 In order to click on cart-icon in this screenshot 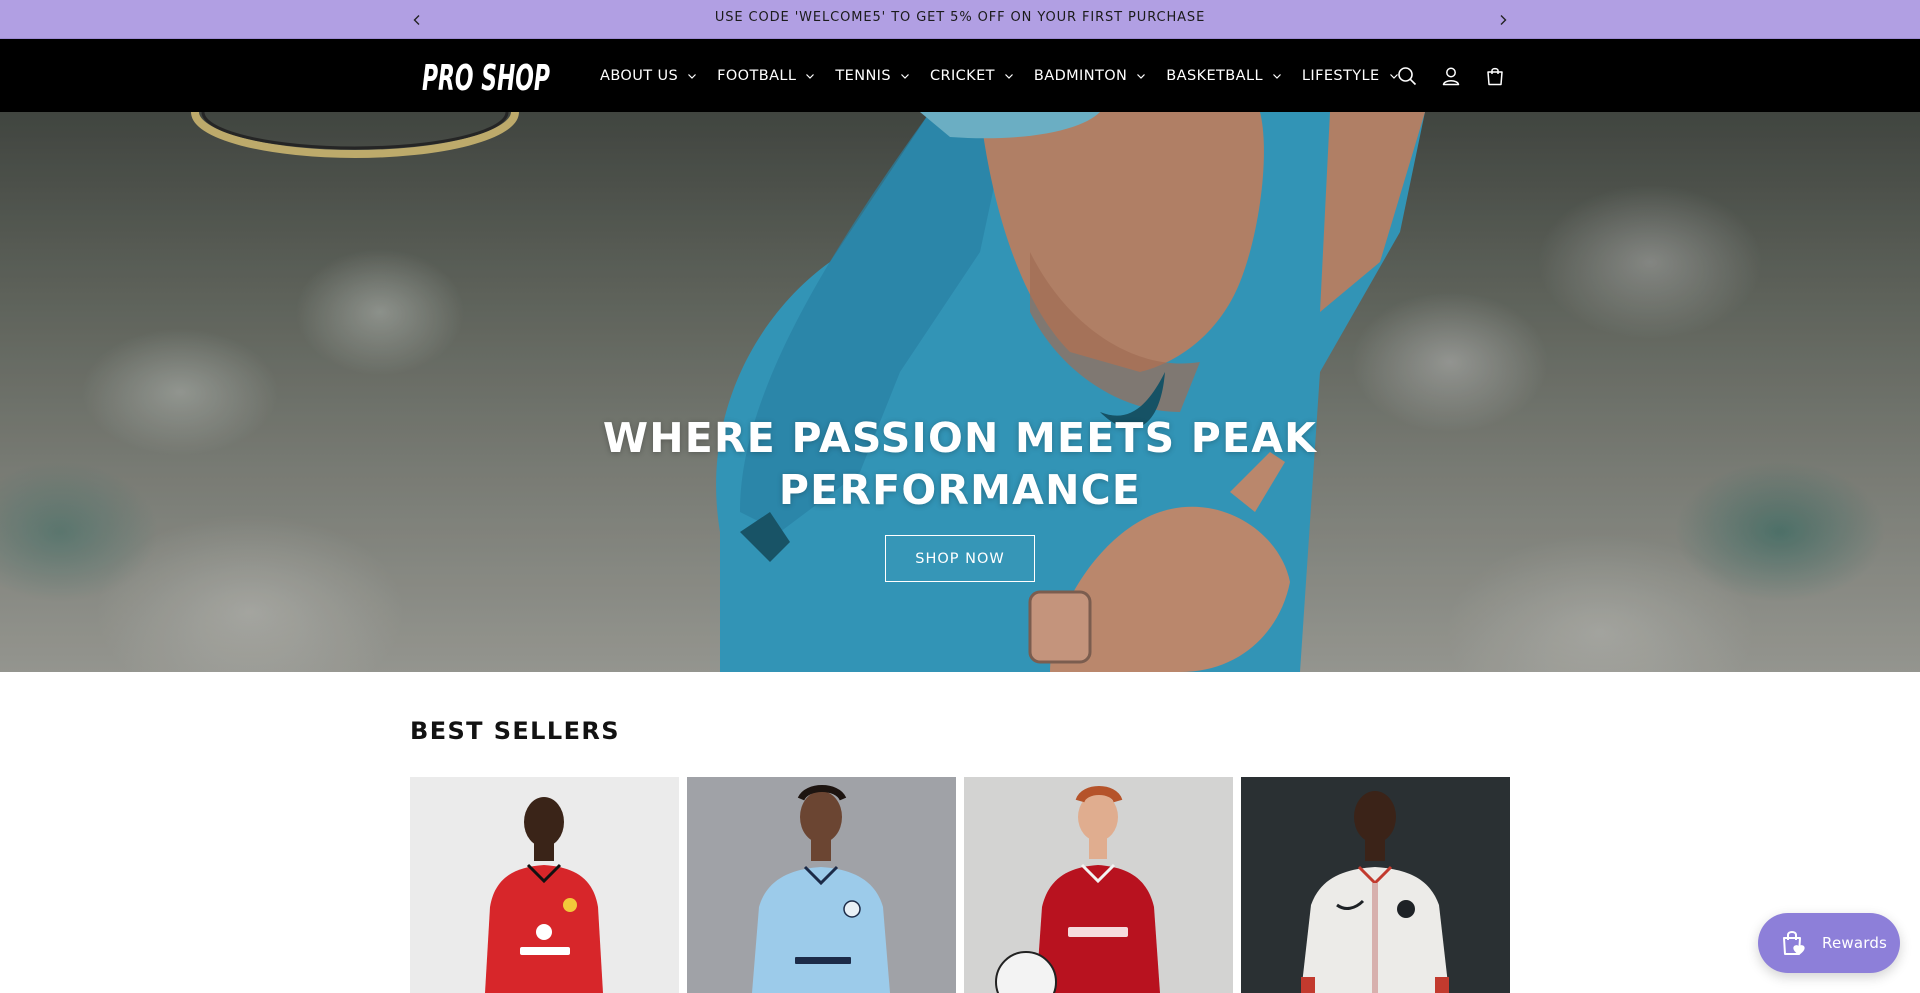, I will do `click(1495, 76)`.